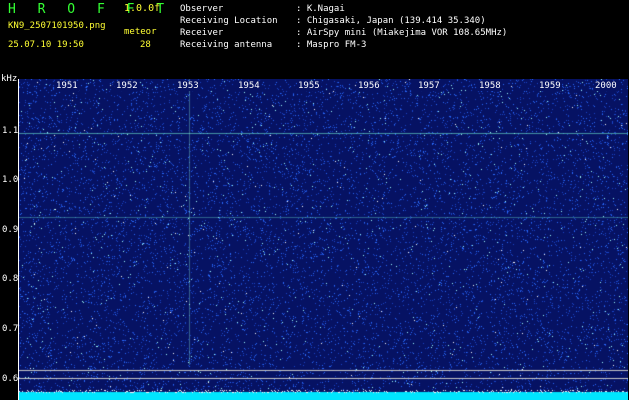 The image size is (629, 400). I want to click on x-tick-label: 1951, so click(67, 86).